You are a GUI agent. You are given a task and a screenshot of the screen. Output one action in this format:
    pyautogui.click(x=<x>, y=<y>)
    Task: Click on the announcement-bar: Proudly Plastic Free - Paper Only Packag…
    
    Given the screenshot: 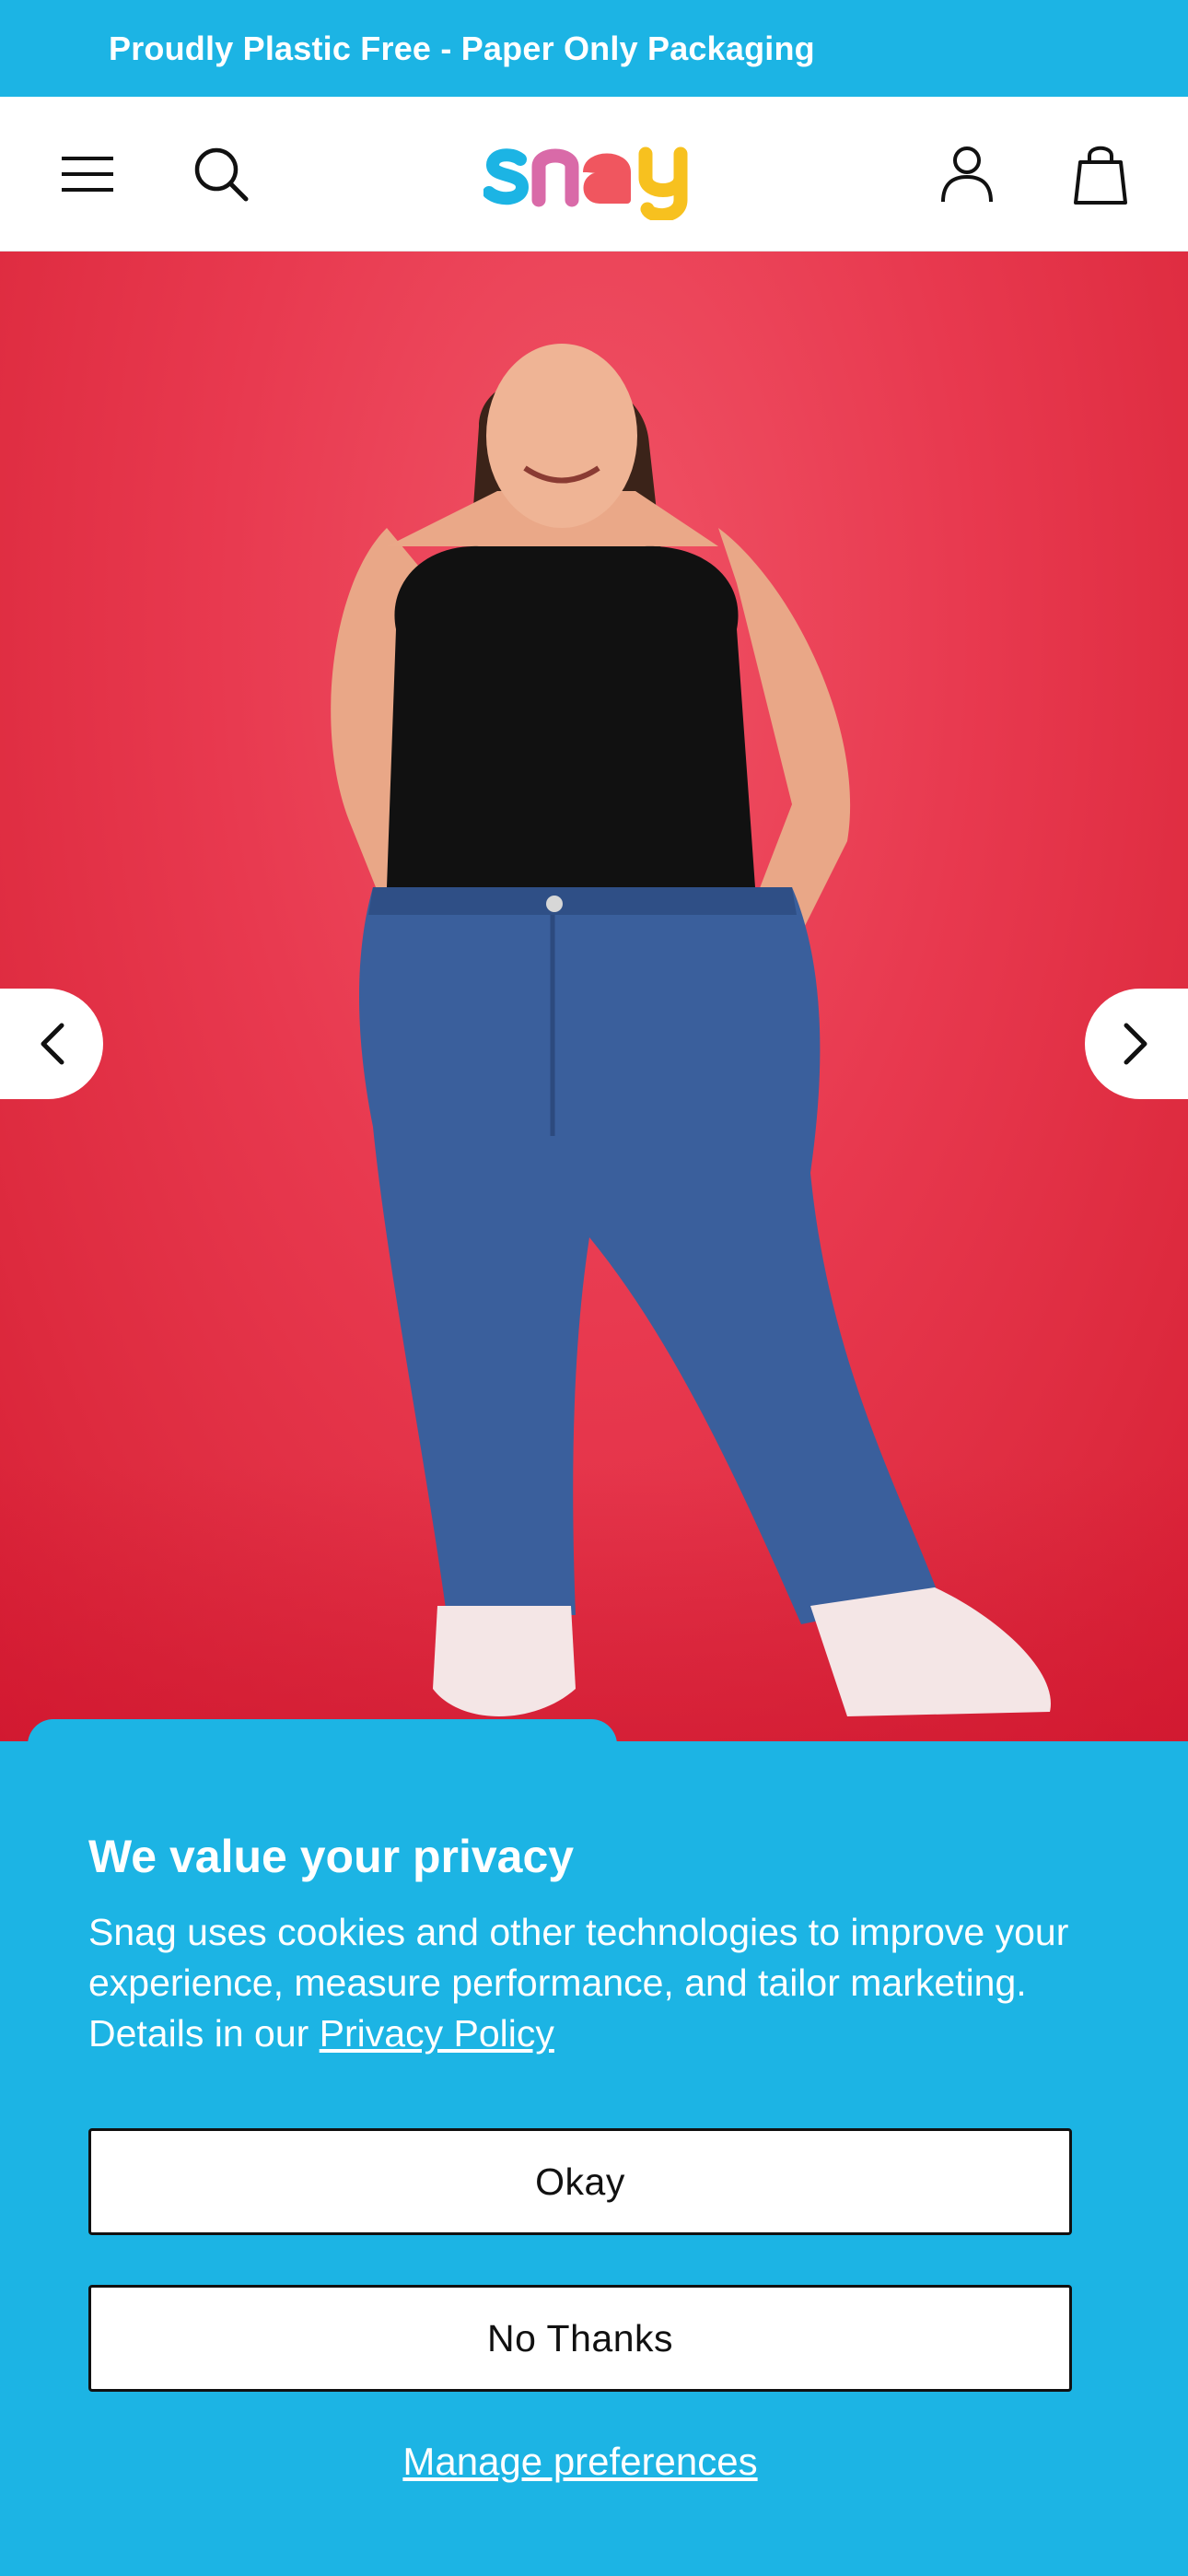 What is the action you would take?
    pyautogui.click(x=594, y=48)
    